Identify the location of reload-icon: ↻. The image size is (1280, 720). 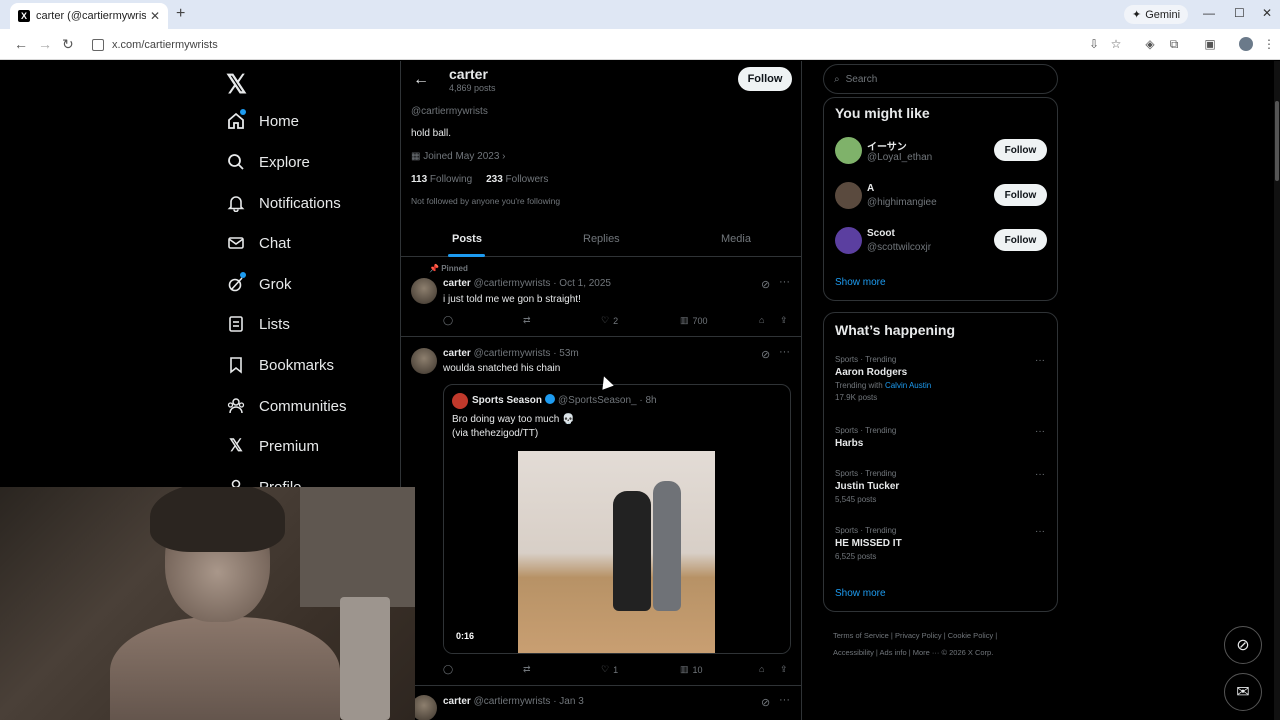
(68, 44).